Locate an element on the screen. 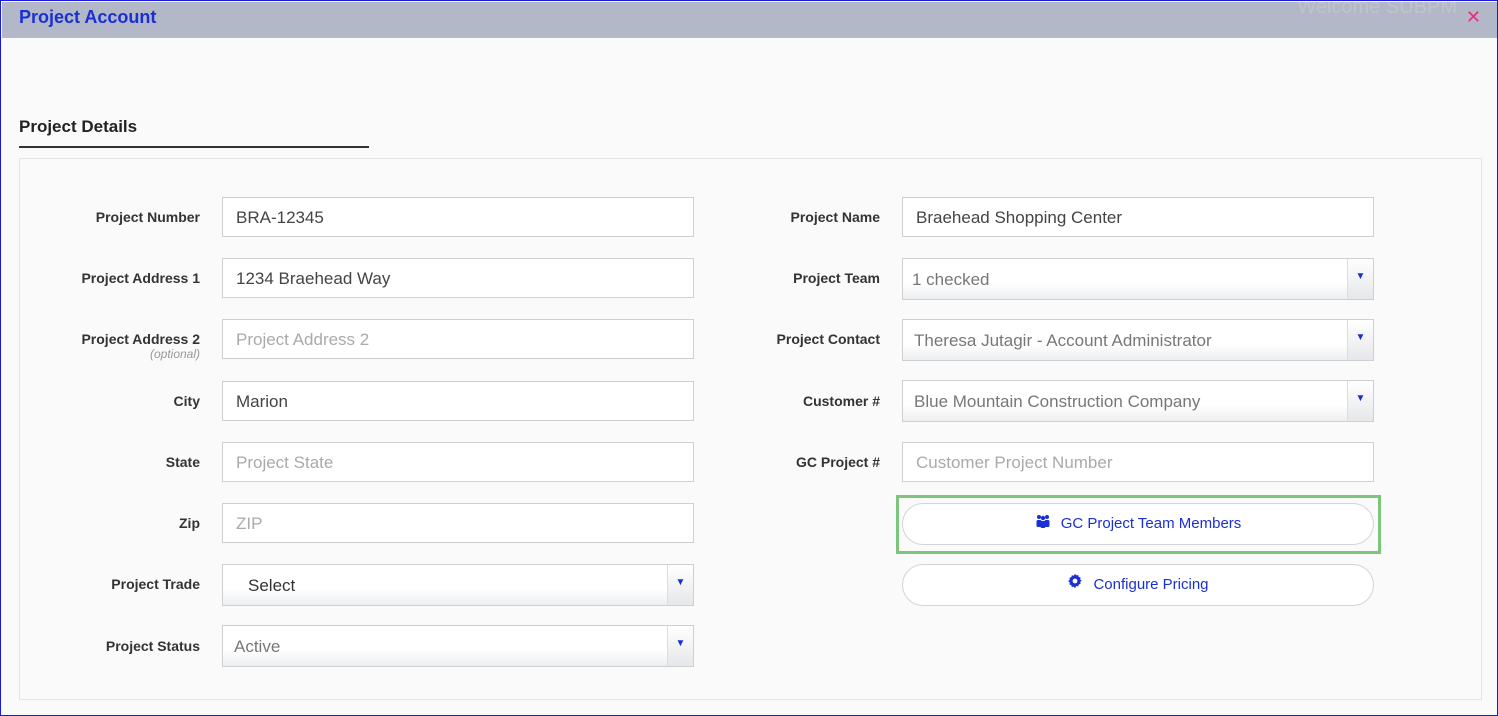 Image resolution: width=1498 pixels, height=716 pixels. gear-icon is located at coordinates (1075, 585).